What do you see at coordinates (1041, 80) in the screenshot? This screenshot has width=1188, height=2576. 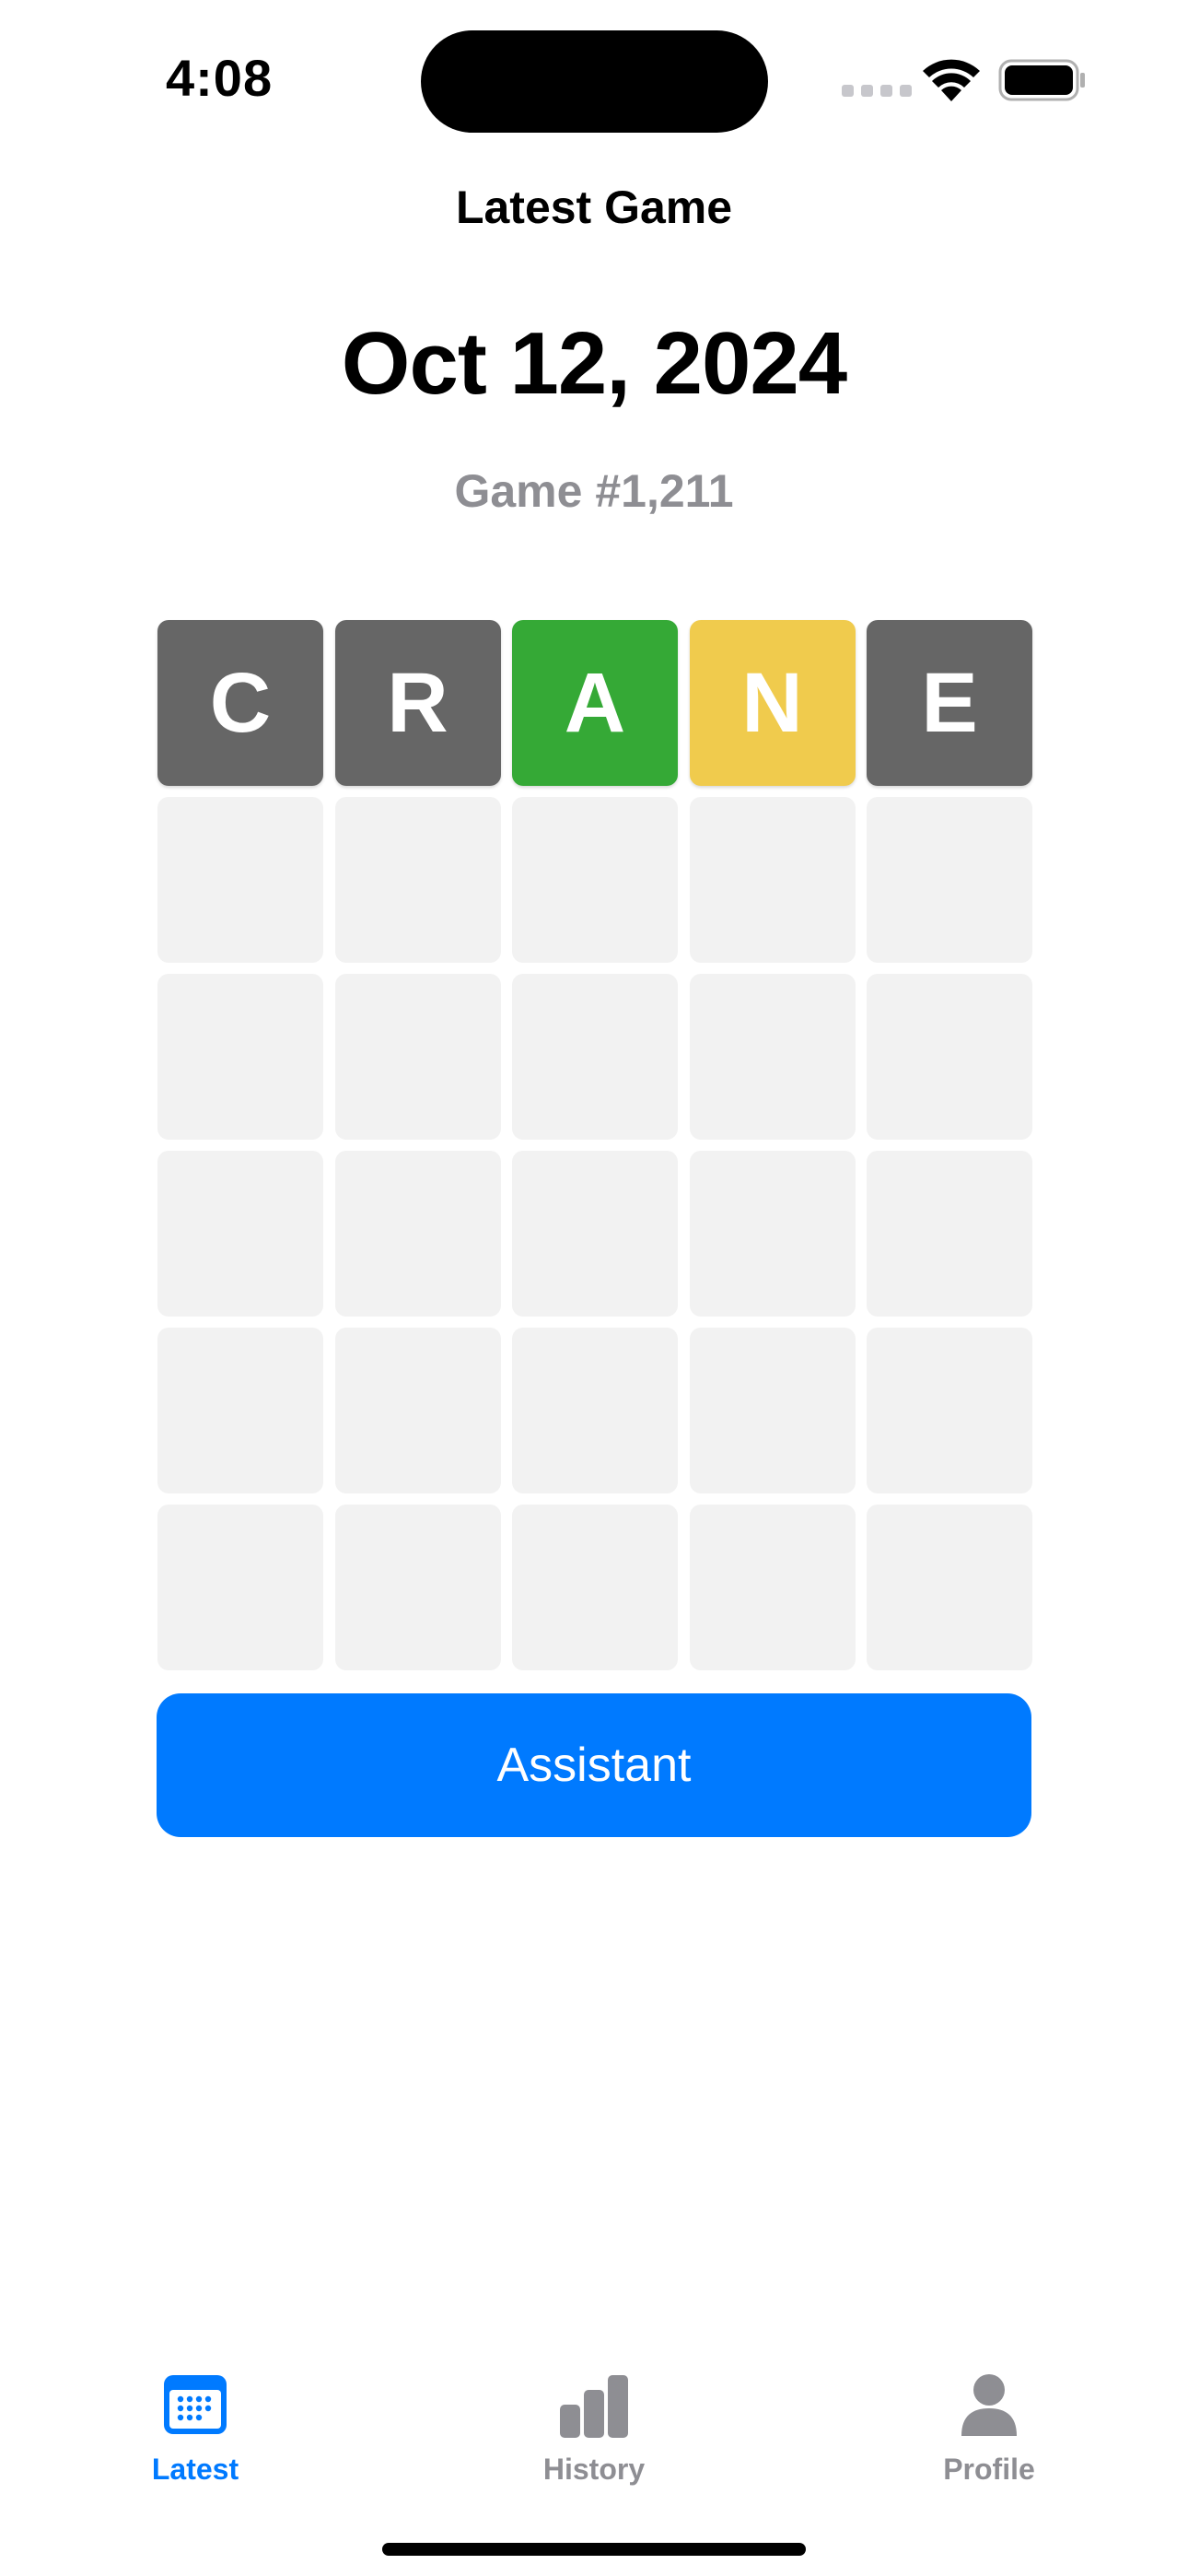 I see `battery-icon` at bounding box center [1041, 80].